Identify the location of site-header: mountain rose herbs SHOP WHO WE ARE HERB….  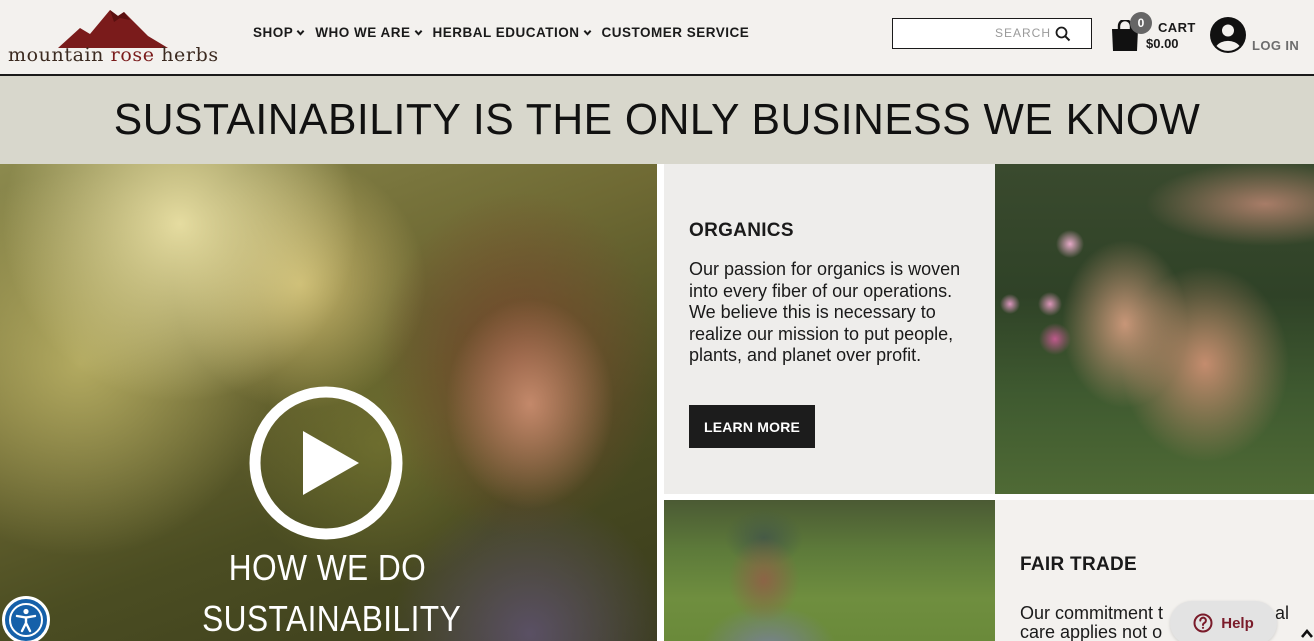
(657, 38).